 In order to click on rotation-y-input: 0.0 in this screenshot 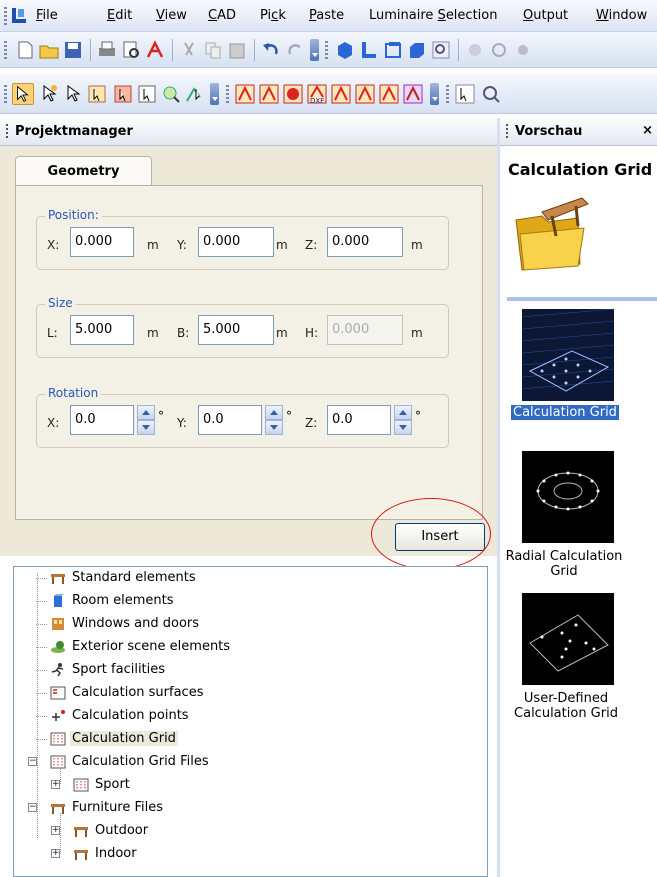, I will do `click(230, 420)`.